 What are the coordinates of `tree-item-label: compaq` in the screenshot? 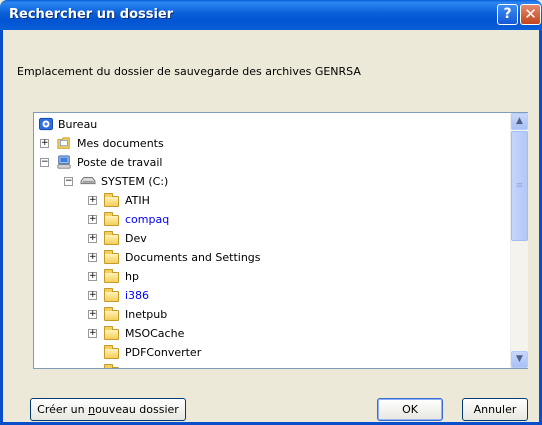 It's located at (147, 219).